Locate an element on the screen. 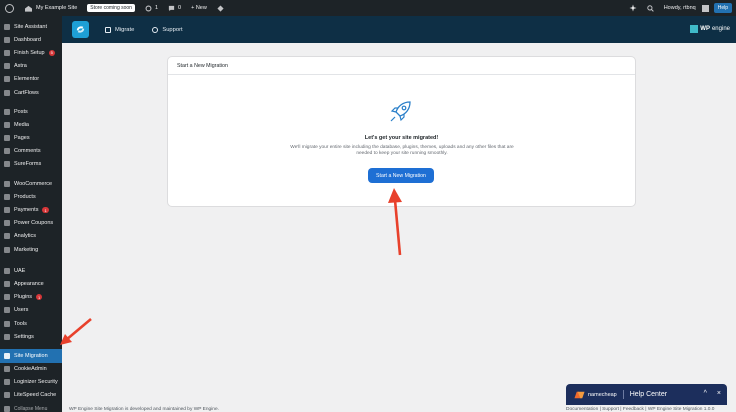 The height and width of the screenshot is (412, 736). cookie-icon is located at coordinates (7, 369).